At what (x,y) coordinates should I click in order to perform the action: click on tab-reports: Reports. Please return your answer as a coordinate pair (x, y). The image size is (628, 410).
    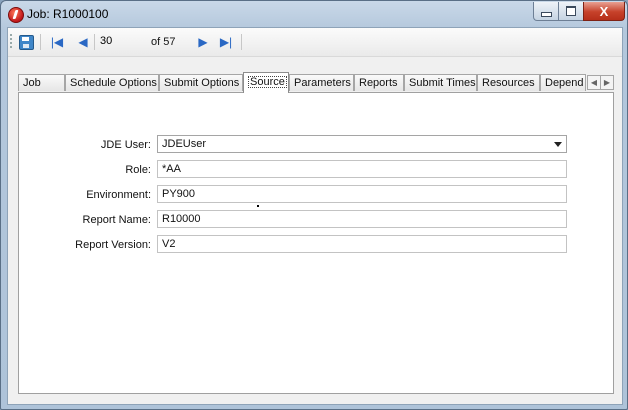
    Looking at the image, I should click on (379, 82).